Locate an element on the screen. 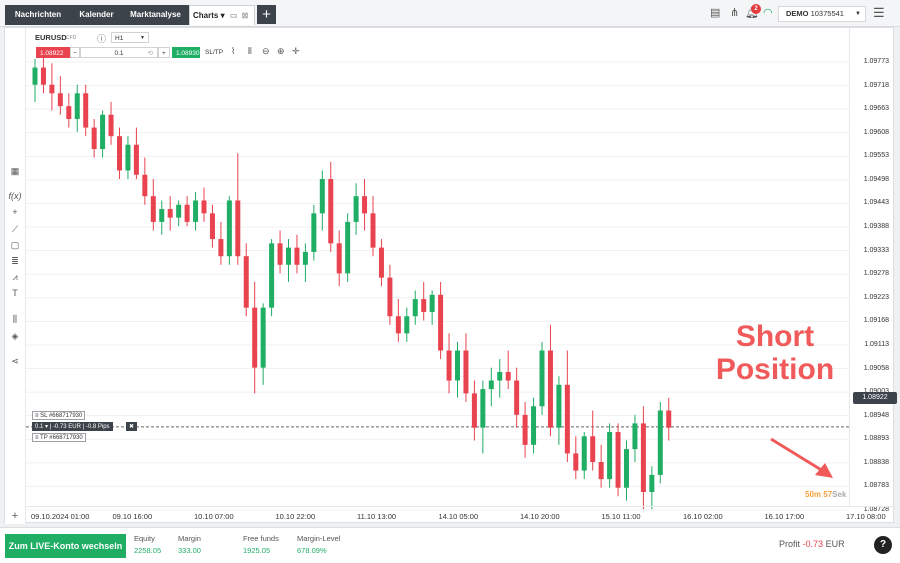 This screenshot has width=900, height=563. tab-news: Nachrichten is located at coordinates (38, 15).